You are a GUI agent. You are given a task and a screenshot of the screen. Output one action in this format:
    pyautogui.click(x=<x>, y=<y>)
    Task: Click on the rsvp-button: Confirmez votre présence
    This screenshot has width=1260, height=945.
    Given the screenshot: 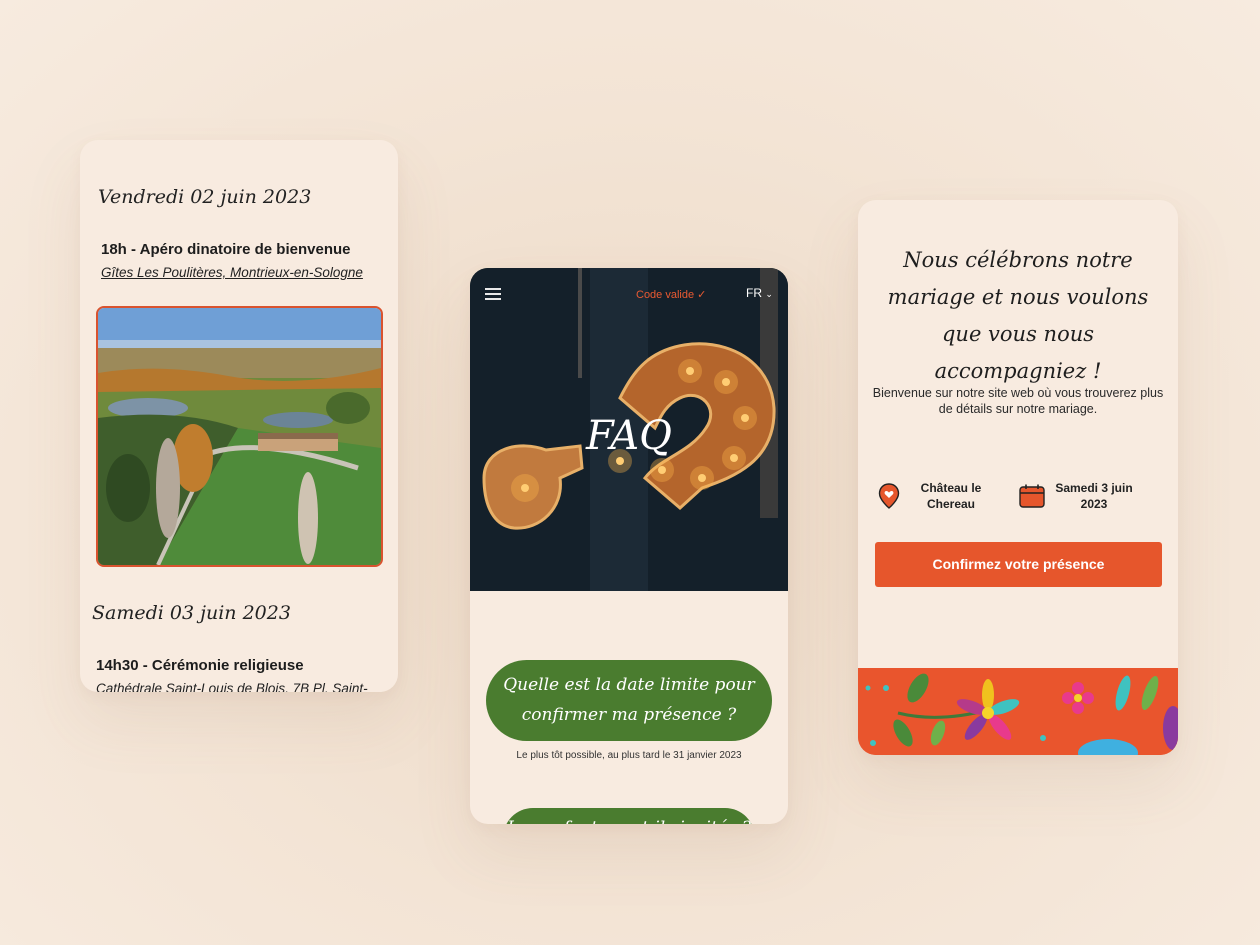 What is the action you would take?
    pyautogui.click(x=1018, y=564)
    